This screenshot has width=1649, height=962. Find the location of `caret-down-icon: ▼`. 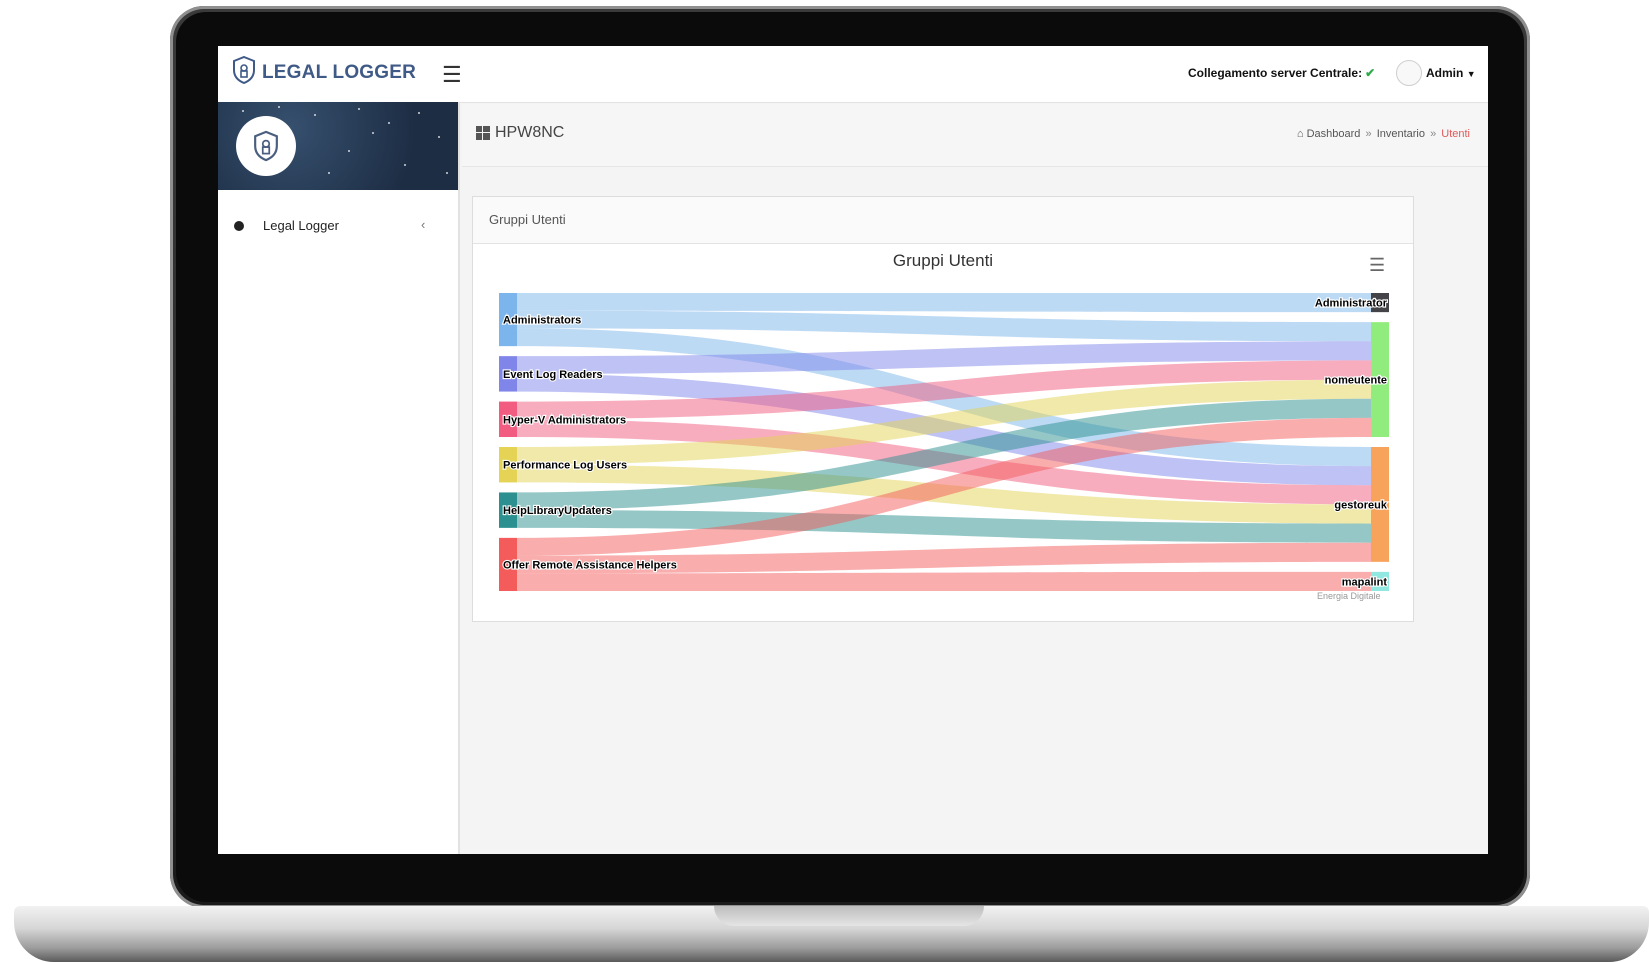

caret-down-icon: ▼ is located at coordinates (1471, 74).